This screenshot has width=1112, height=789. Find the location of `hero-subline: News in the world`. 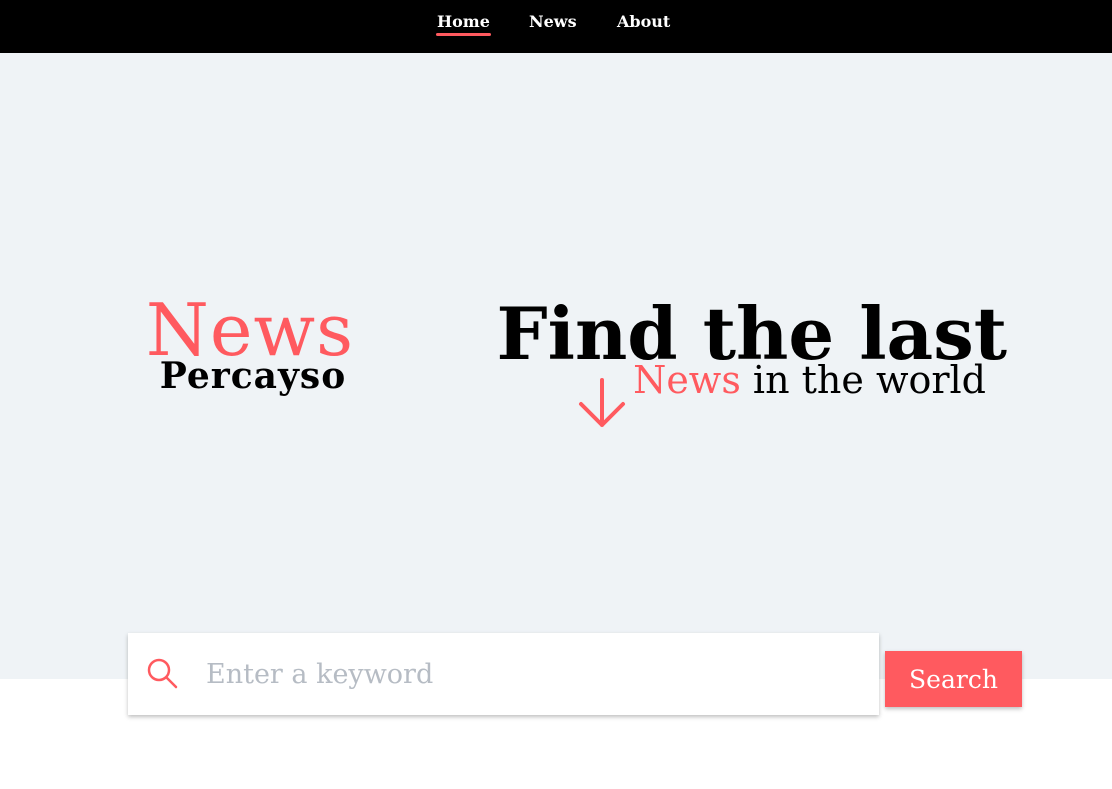

hero-subline: News in the world is located at coordinates (809, 380).